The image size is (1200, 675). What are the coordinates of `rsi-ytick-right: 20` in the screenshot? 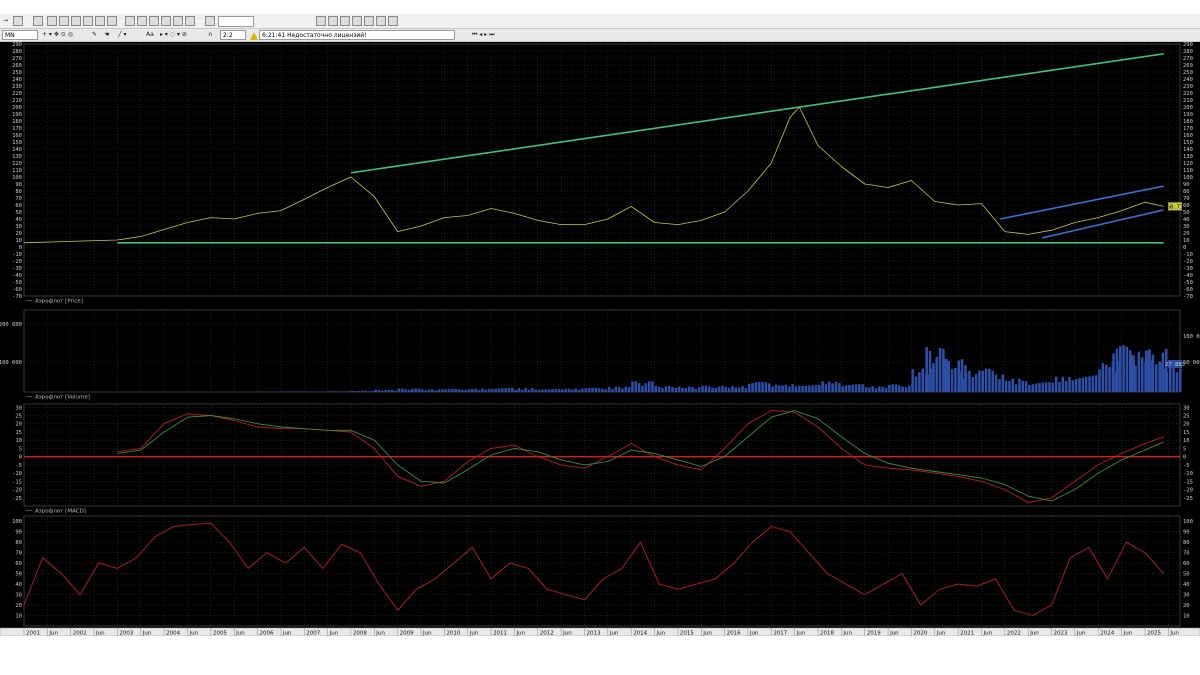 It's located at (1186, 606).